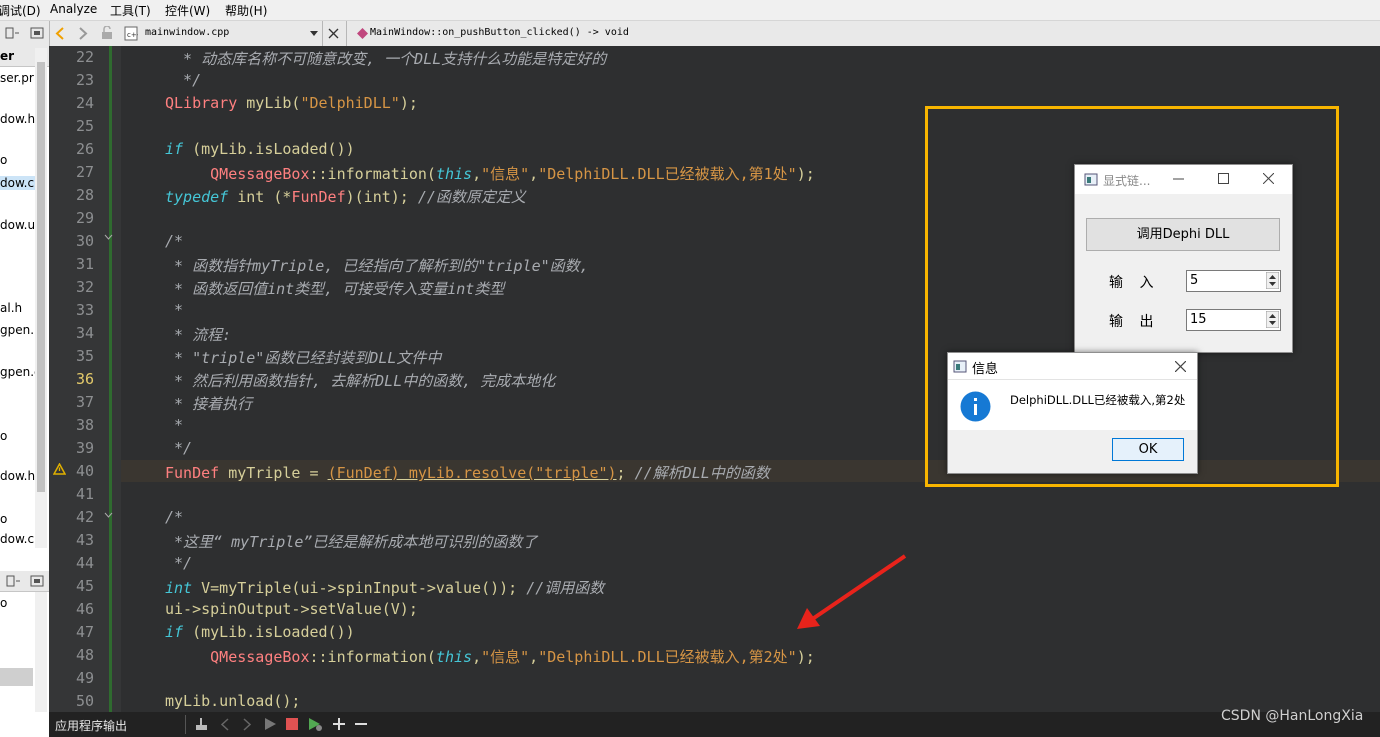 The image size is (1380, 737). I want to click on code-token: ;, so click(625, 473).